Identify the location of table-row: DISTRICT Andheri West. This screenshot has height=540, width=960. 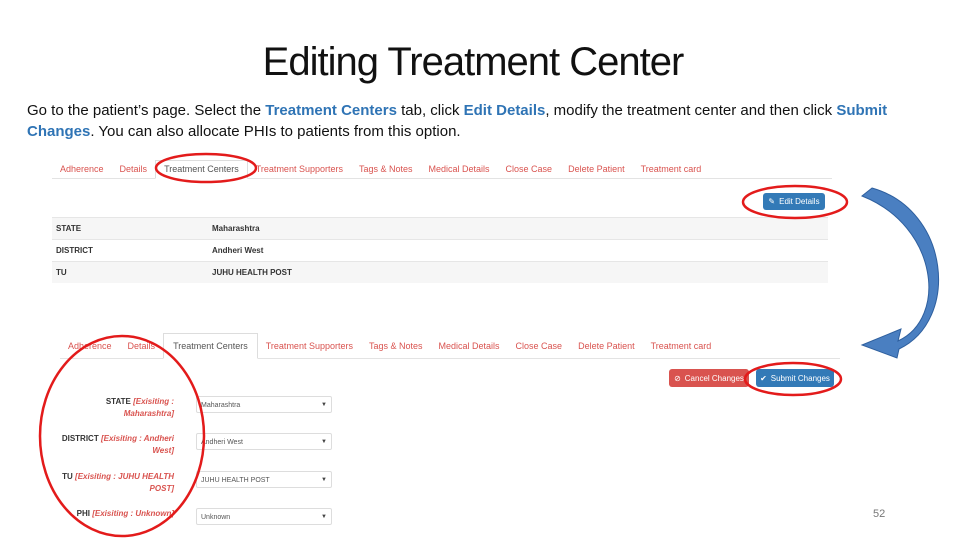
(440, 250).